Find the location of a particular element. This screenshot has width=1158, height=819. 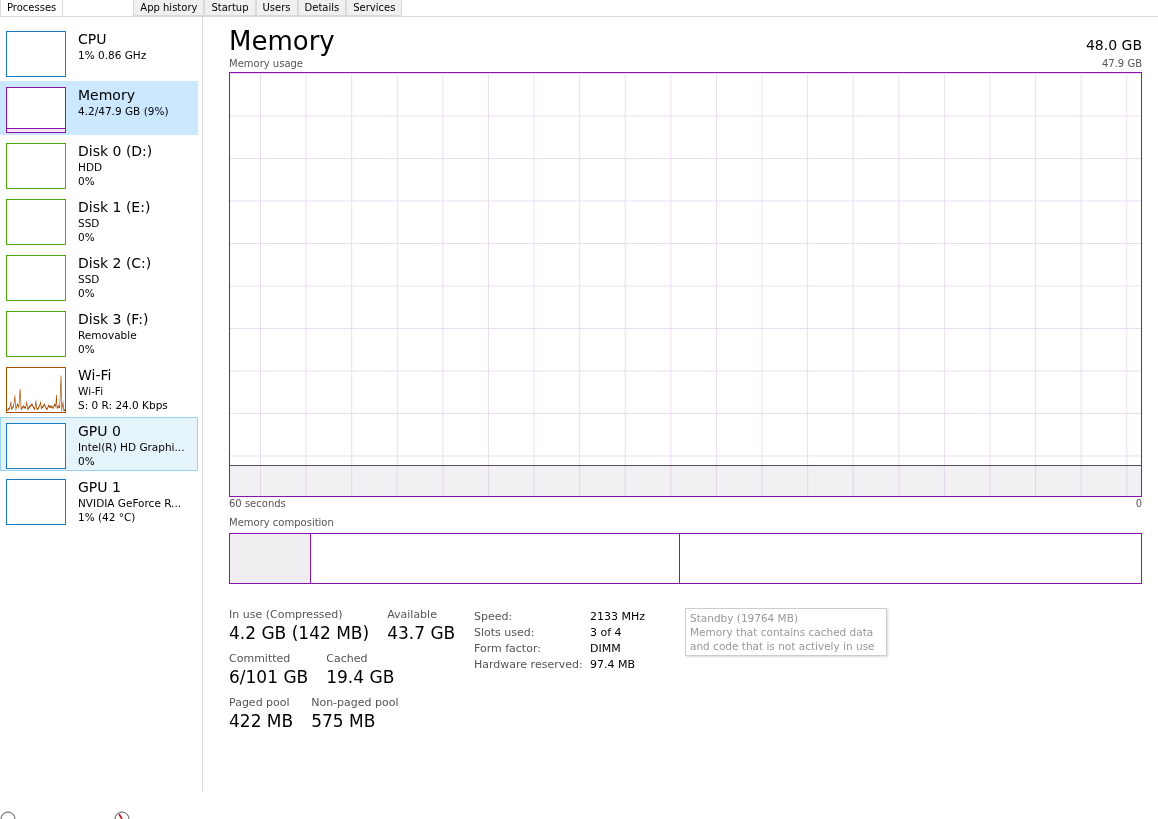

tab: Details is located at coordinates (322, 8).